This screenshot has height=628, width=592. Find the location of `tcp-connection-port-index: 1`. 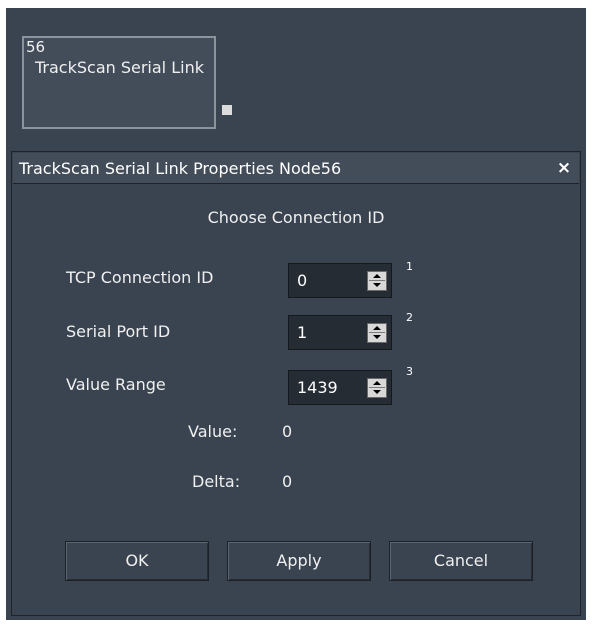

tcp-connection-port-index: 1 is located at coordinates (409, 266).